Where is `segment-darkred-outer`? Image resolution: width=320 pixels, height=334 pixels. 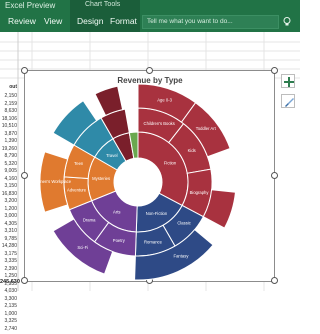 segment-darkred-outer is located at coordinates (109, 101).